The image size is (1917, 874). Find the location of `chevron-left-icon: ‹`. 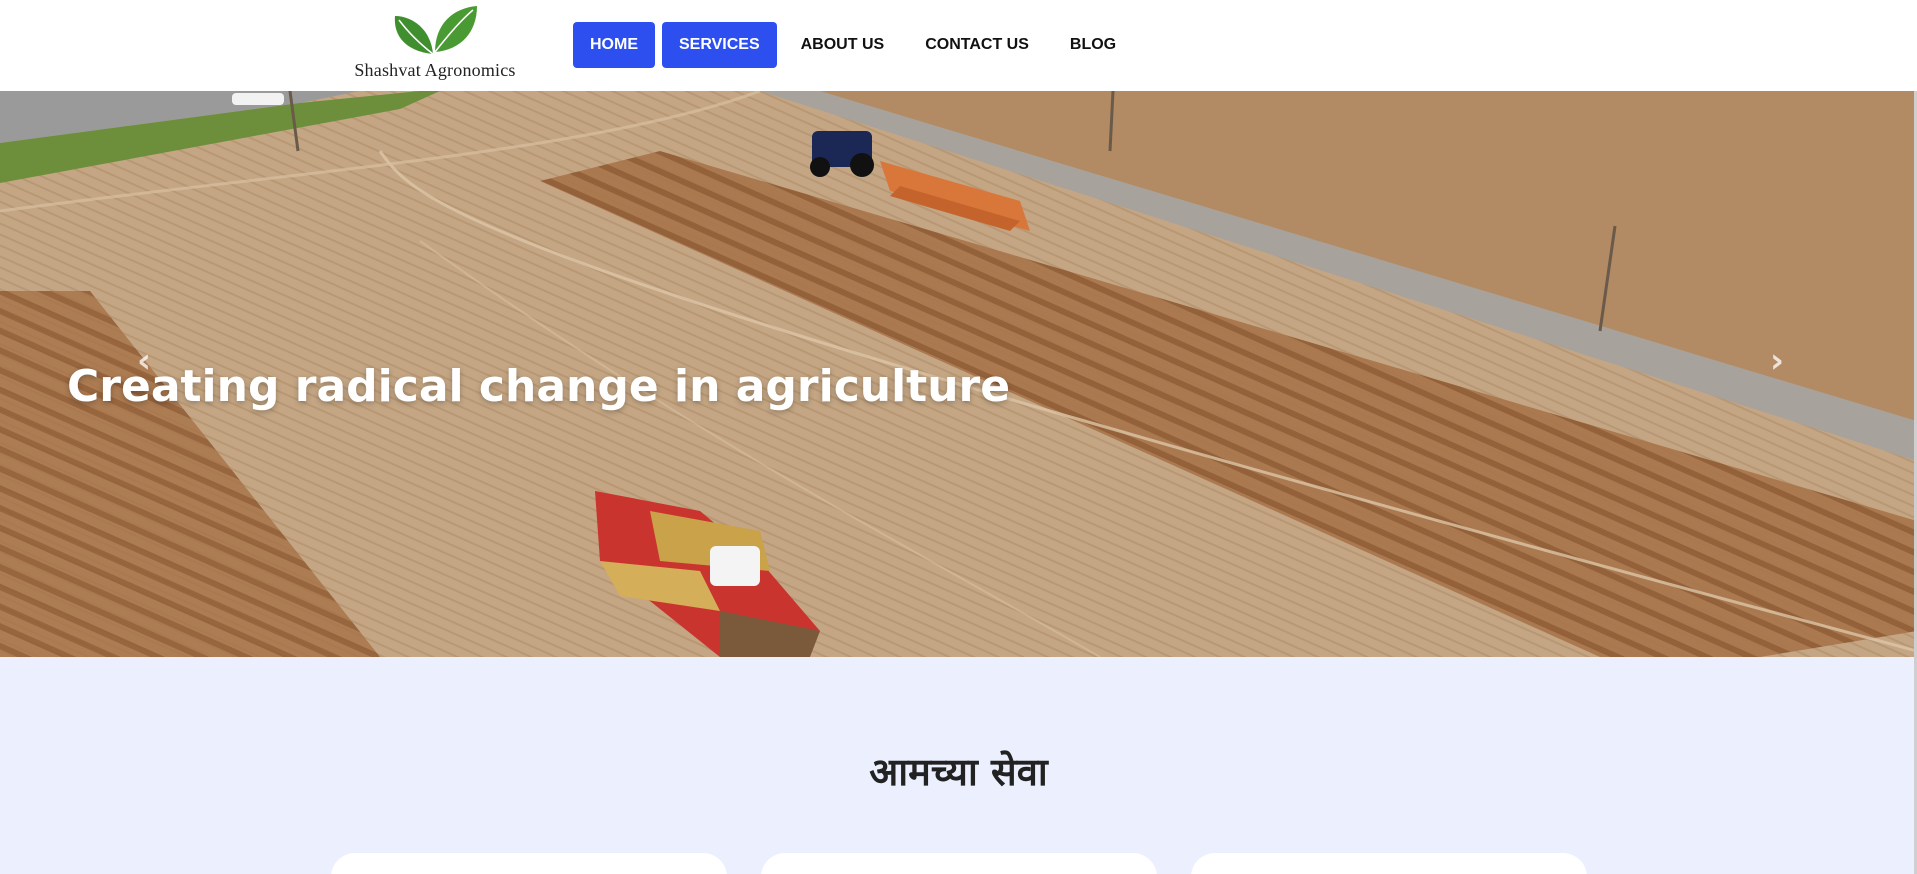

chevron-left-icon: ‹ is located at coordinates (144, 361).